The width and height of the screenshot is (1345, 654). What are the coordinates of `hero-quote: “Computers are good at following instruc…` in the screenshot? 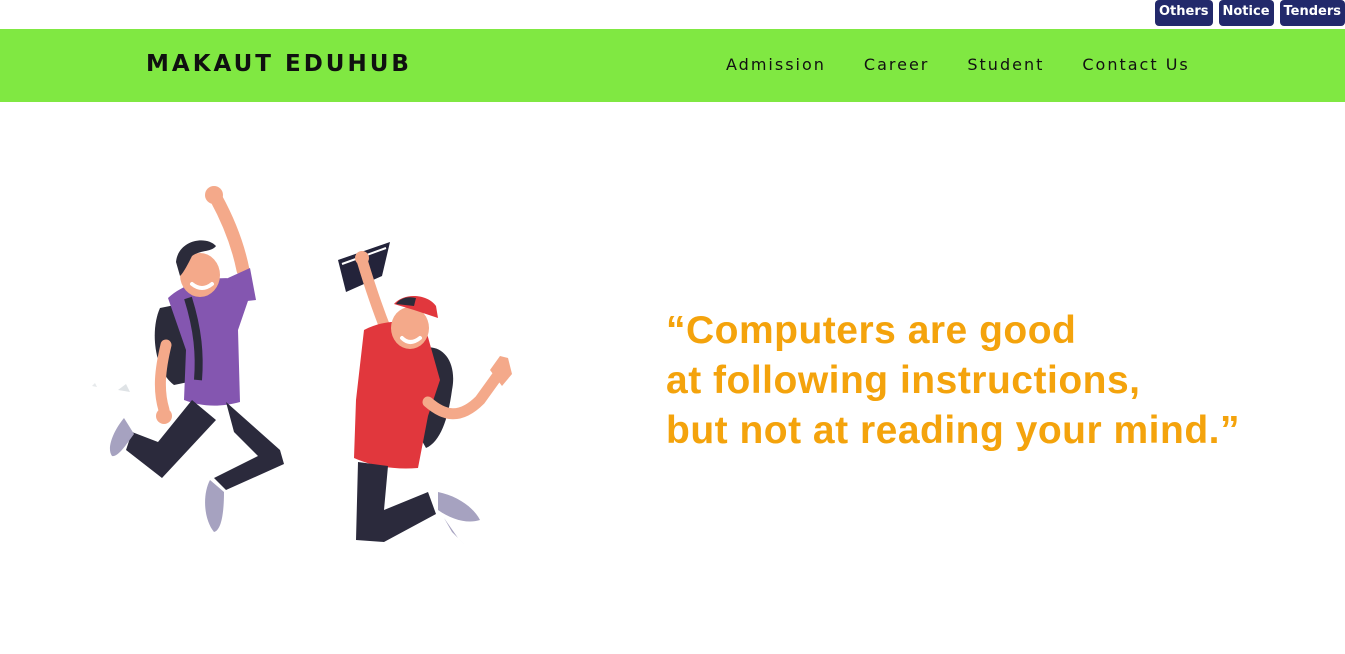 It's located at (953, 381).